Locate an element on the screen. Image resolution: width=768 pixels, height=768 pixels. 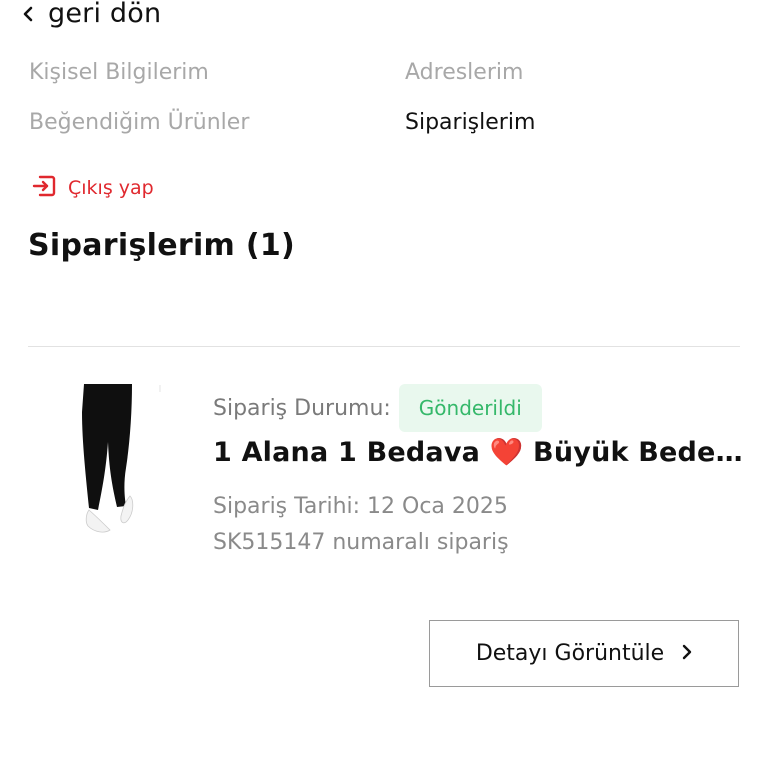
chevron-left-icon is located at coordinates (30, 14).